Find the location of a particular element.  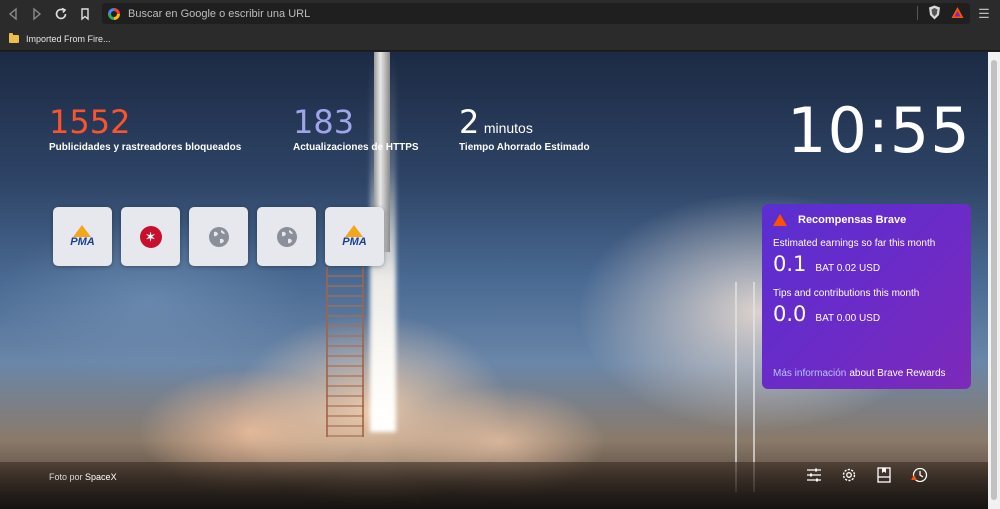

stat-https-upgrades: 183 Actualizaciones de HTTPS is located at coordinates (356, 128).